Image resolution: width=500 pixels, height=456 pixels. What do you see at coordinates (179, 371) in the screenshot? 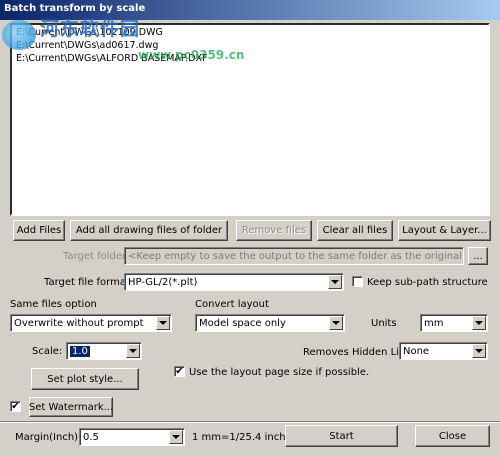
I see `layout-page-size-checkbox: ✔` at bounding box center [179, 371].